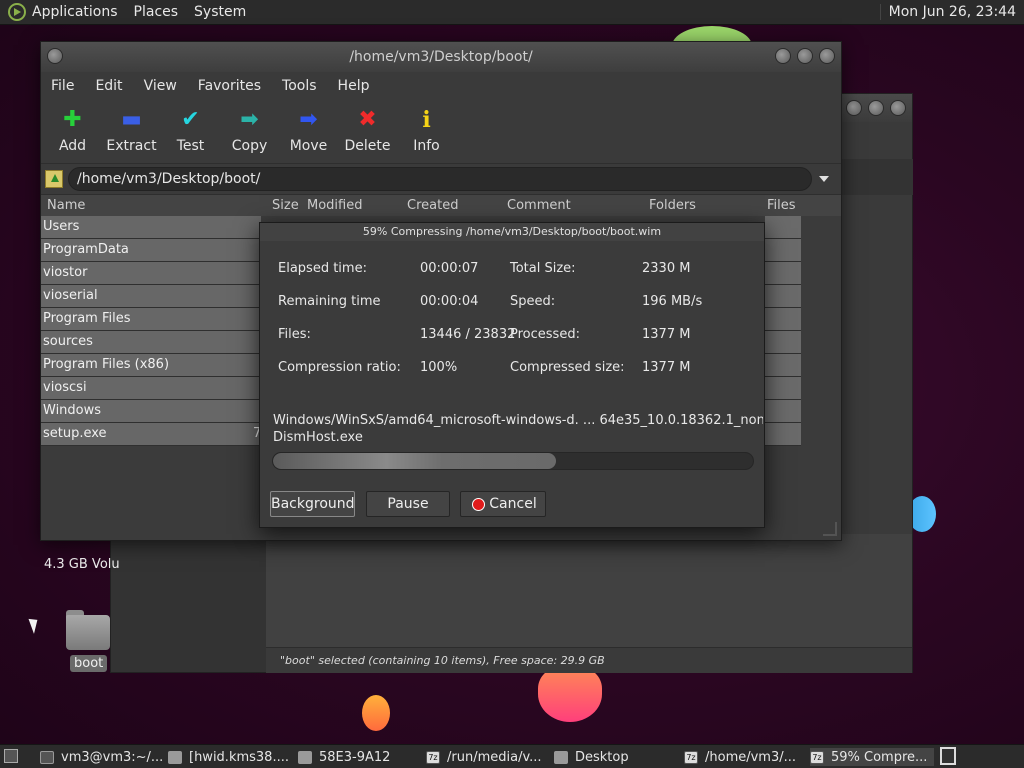  What do you see at coordinates (539, 205) in the screenshot?
I see `column-comment: Comment` at bounding box center [539, 205].